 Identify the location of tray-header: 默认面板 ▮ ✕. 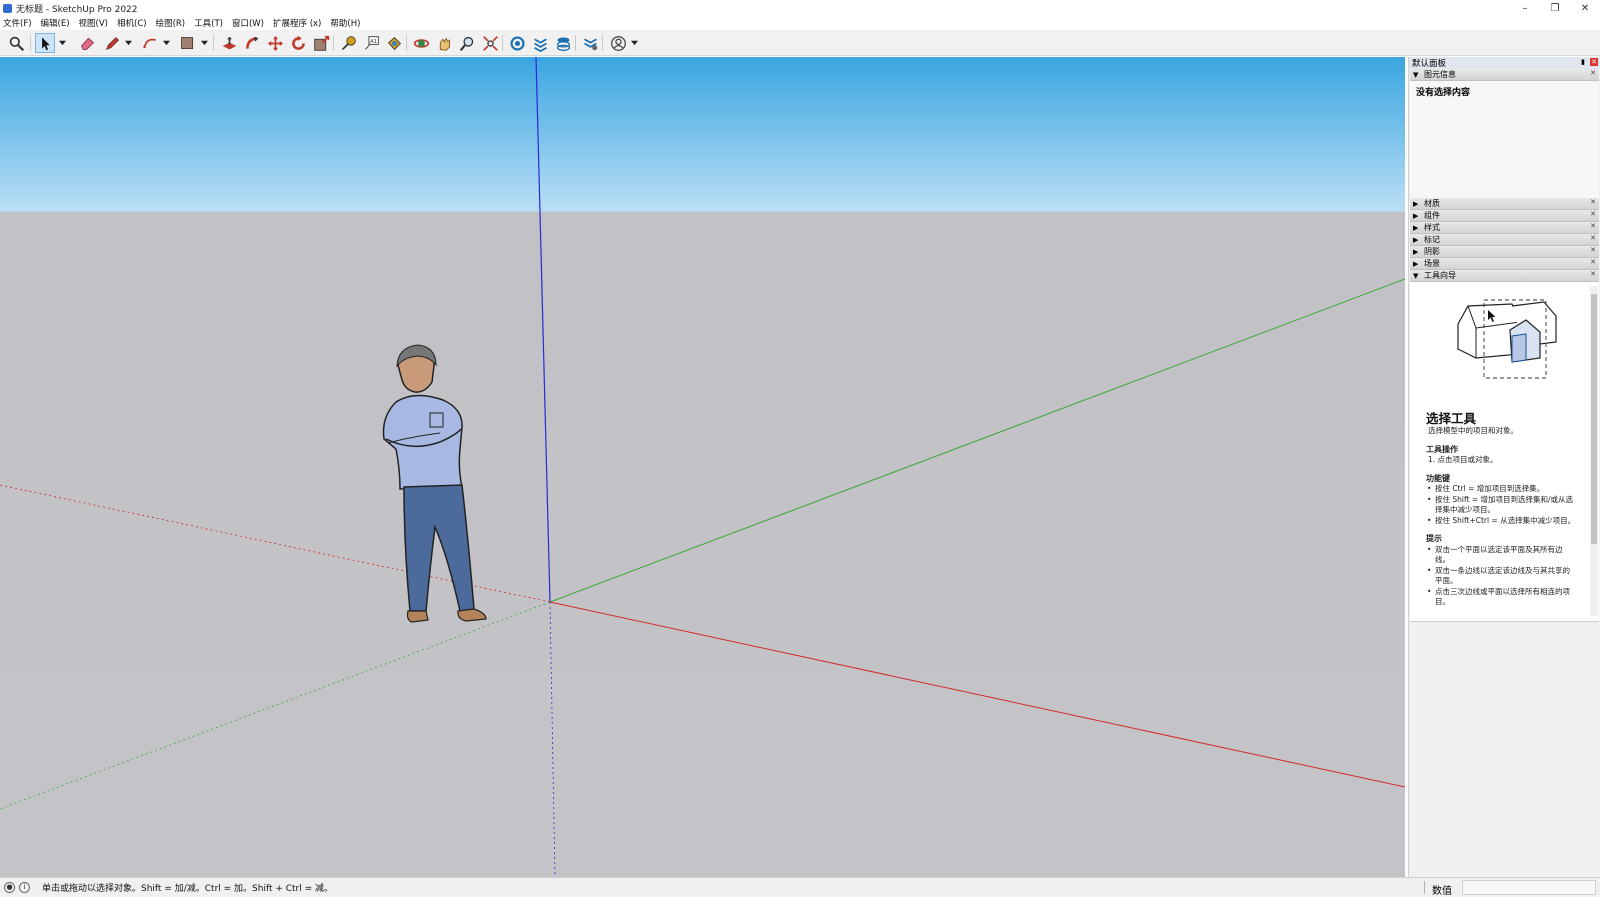
(1504, 63).